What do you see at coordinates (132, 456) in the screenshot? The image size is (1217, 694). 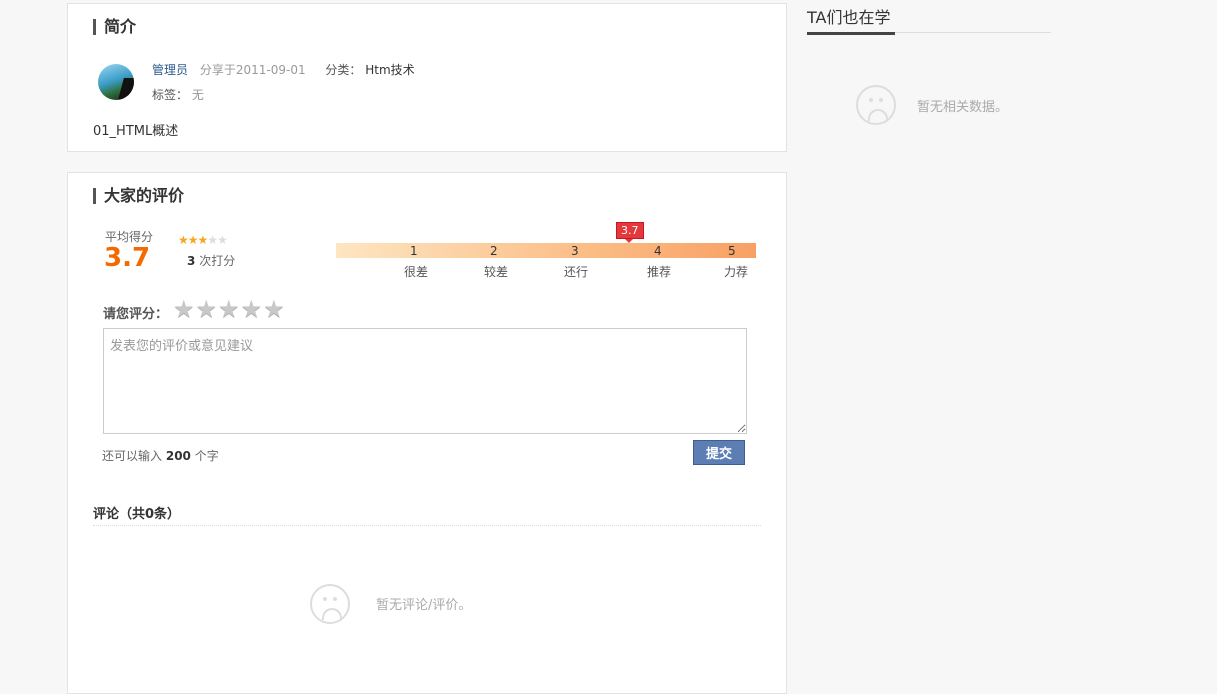 I see `remaining-prefix: 还可以输入` at bounding box center [132, 456].